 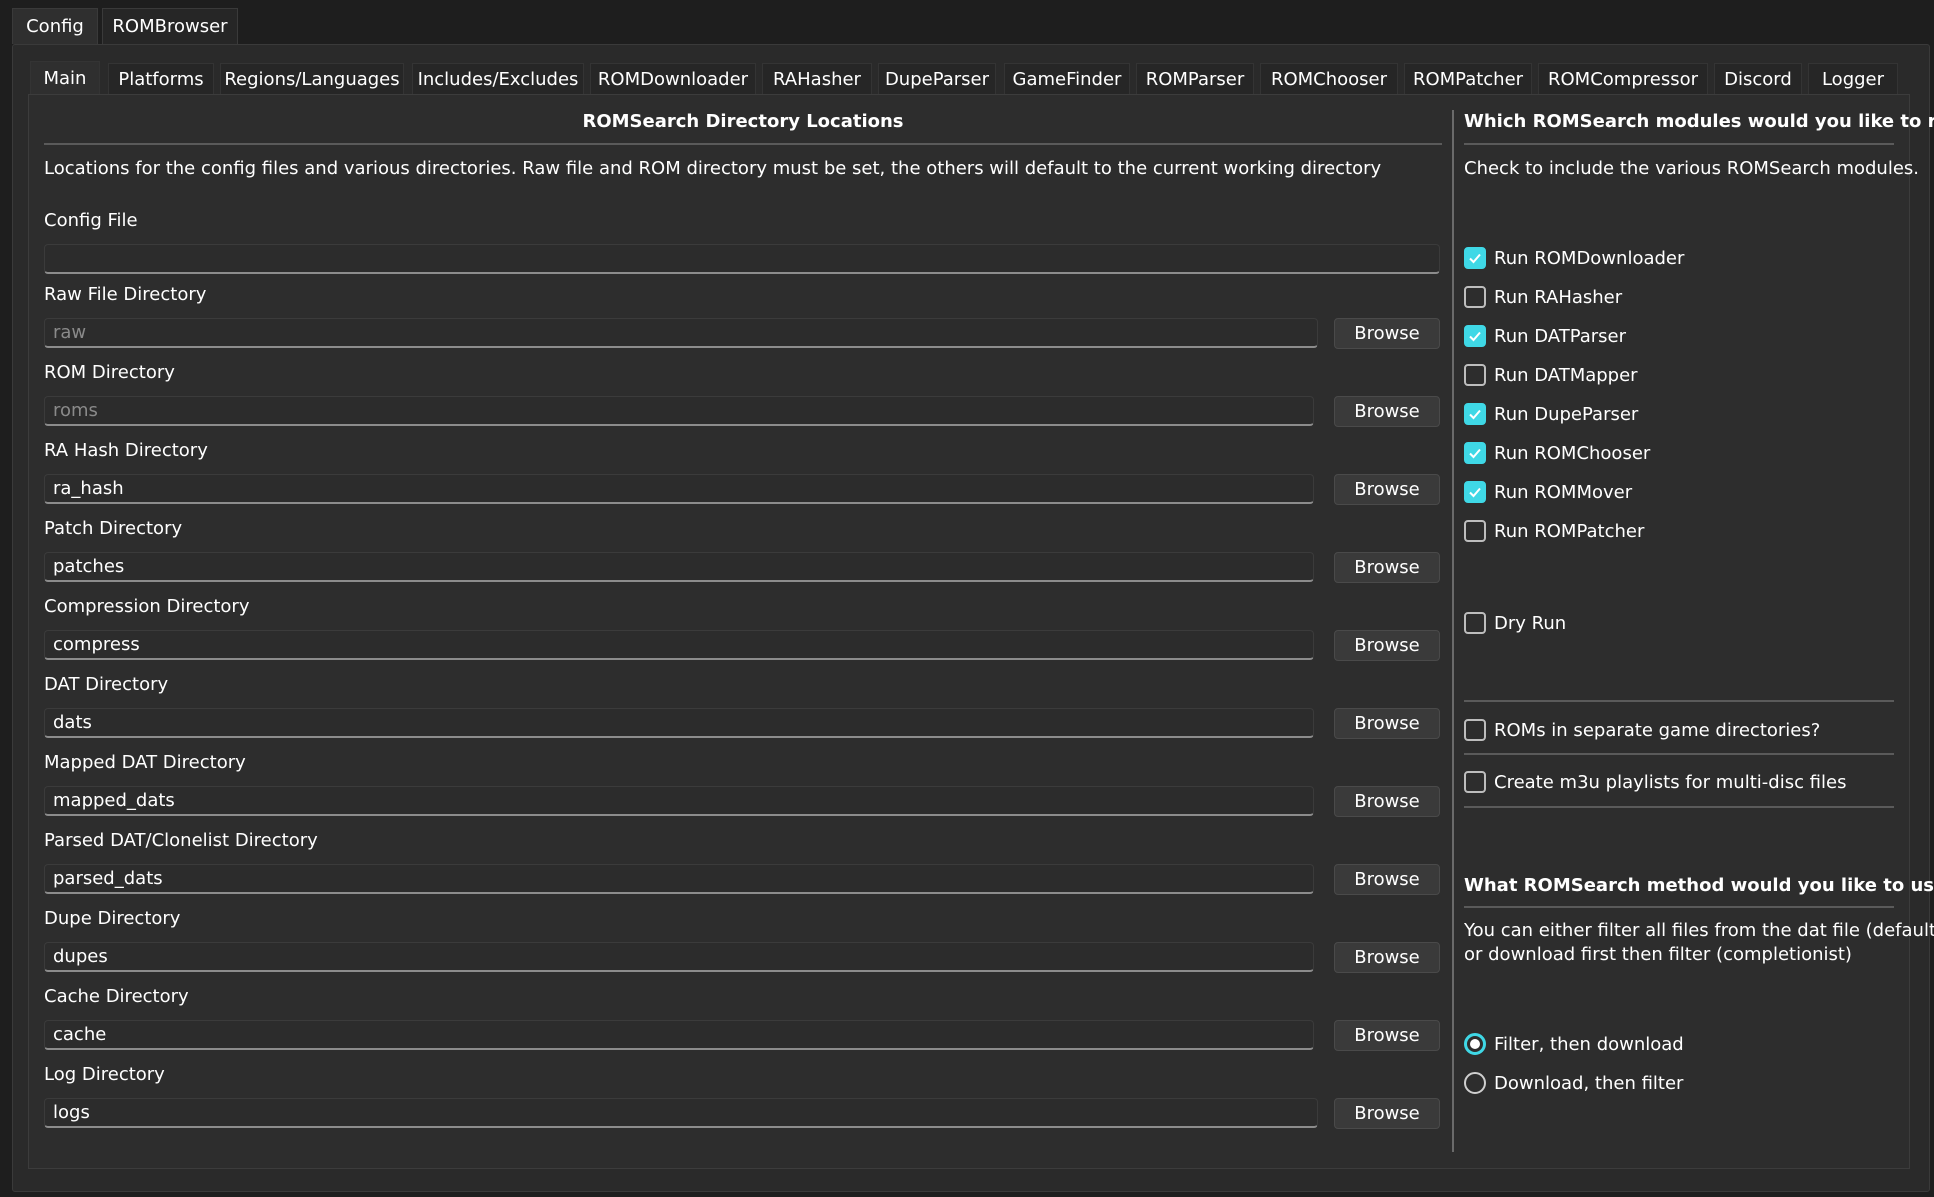 What do you see at coordinates (1387, 489) in the screenshot?
I see `ra-hash-directory-browse-button: Browse` at bounding box center [1387, 489].